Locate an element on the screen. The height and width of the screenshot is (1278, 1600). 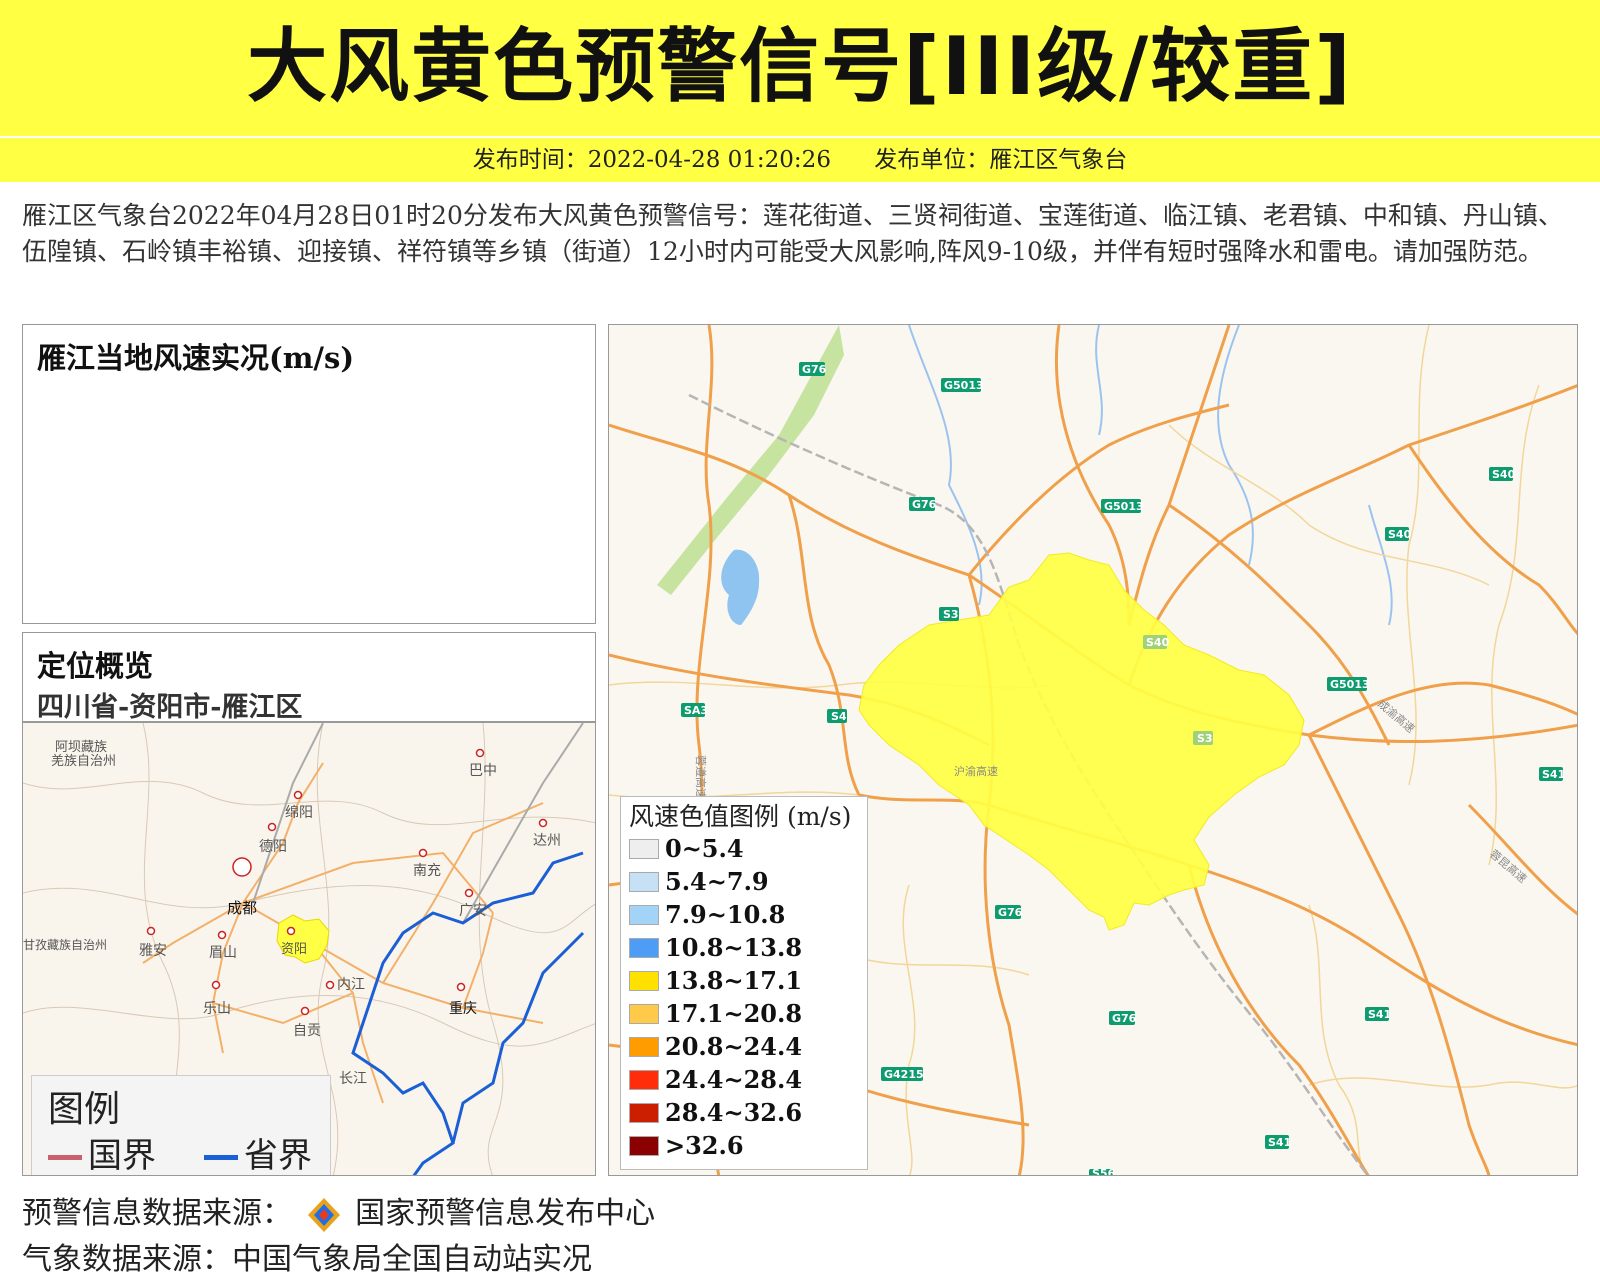
overview-legend-title: 图例 is located at coordinates (84, 1109).